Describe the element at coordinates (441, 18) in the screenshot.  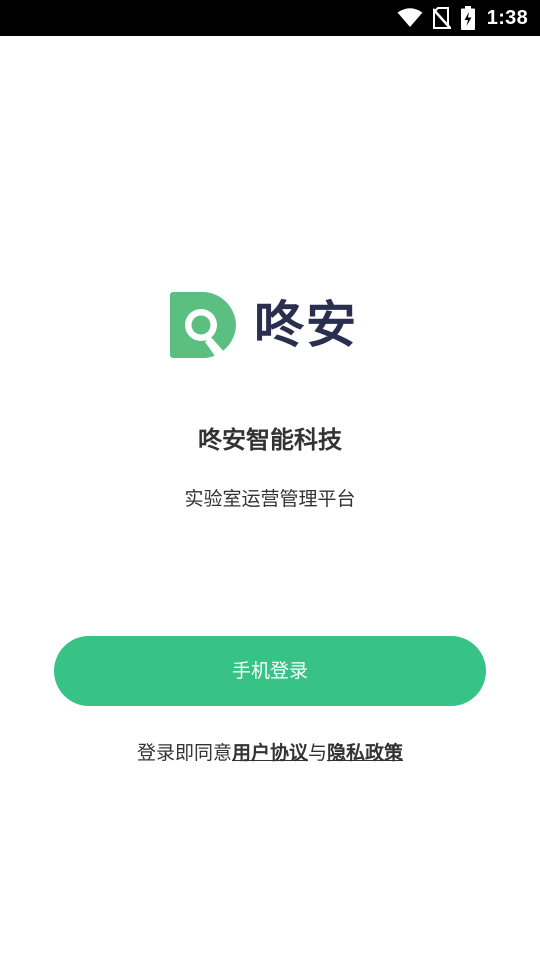
I see `no-sim-icon` at that location.